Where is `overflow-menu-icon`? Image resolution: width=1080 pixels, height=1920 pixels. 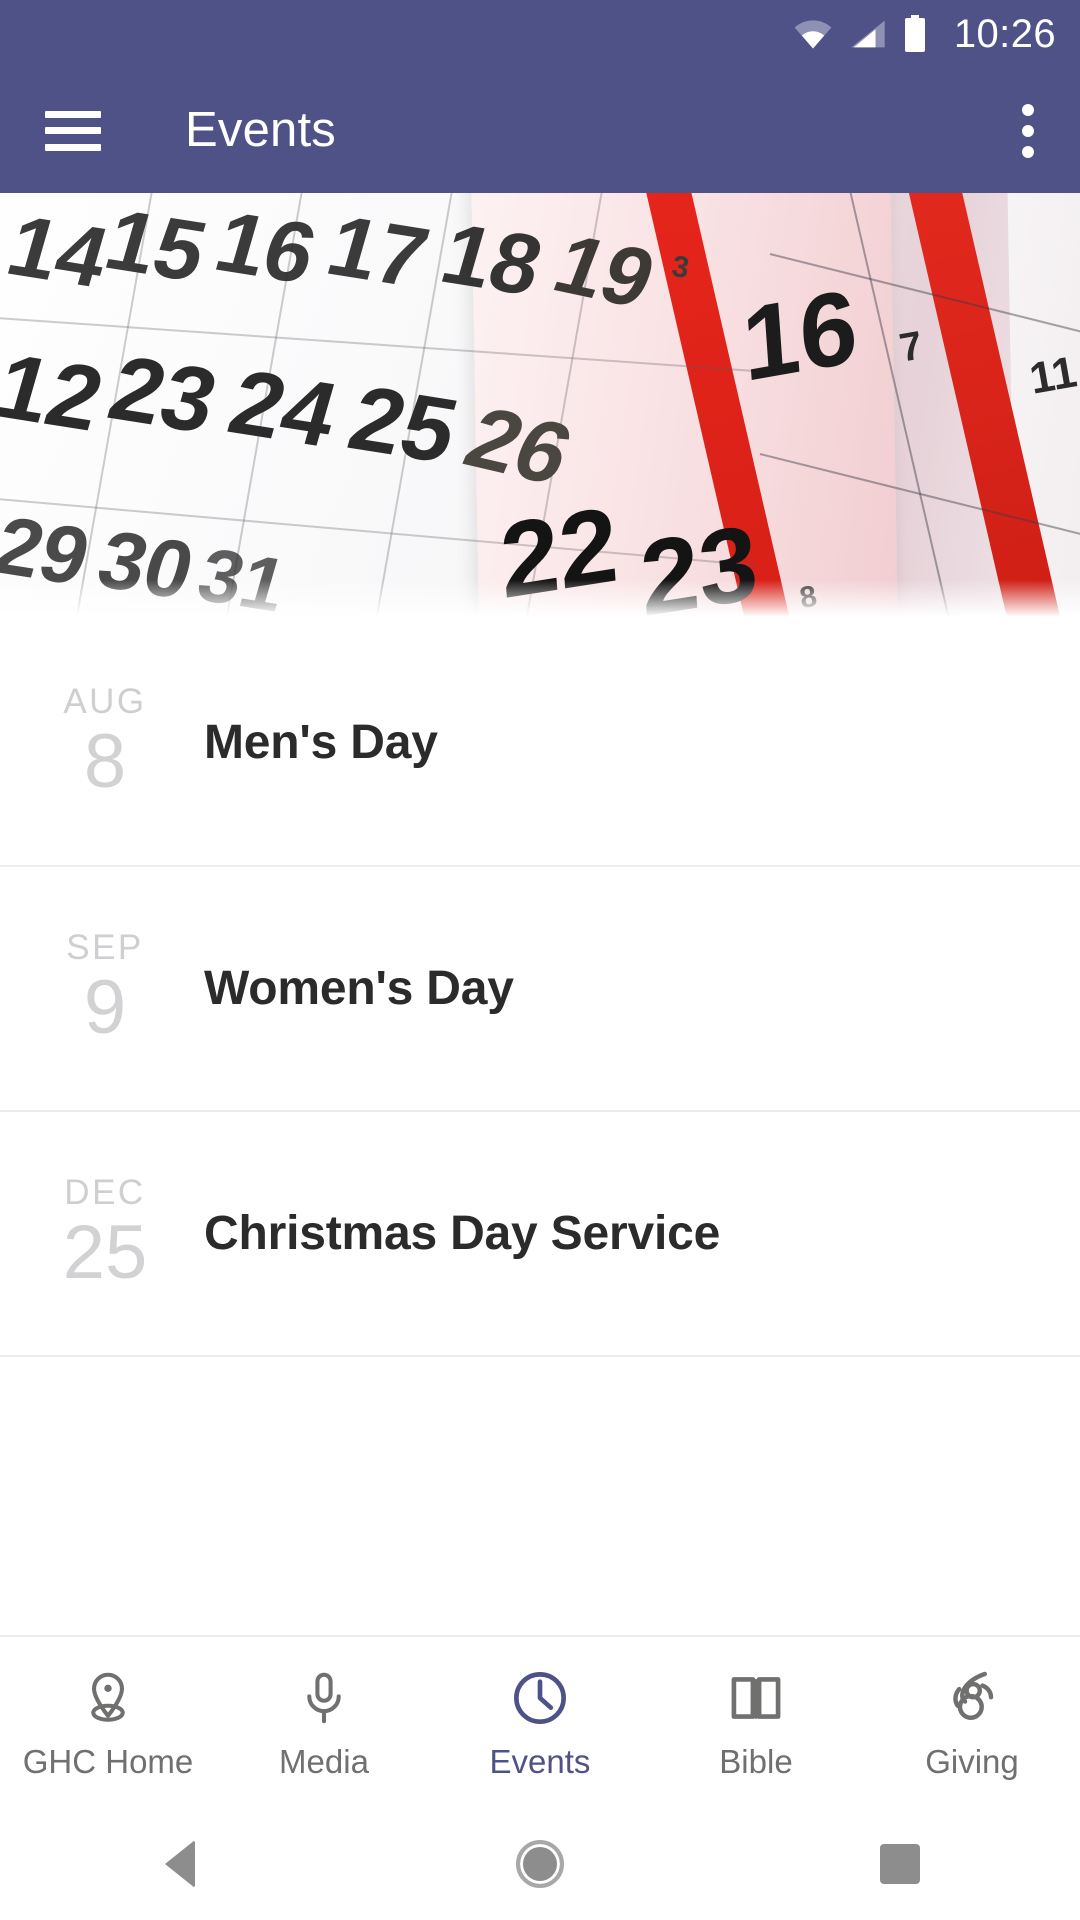 overflow-menu-icon is located at coordinates (1028, 130).